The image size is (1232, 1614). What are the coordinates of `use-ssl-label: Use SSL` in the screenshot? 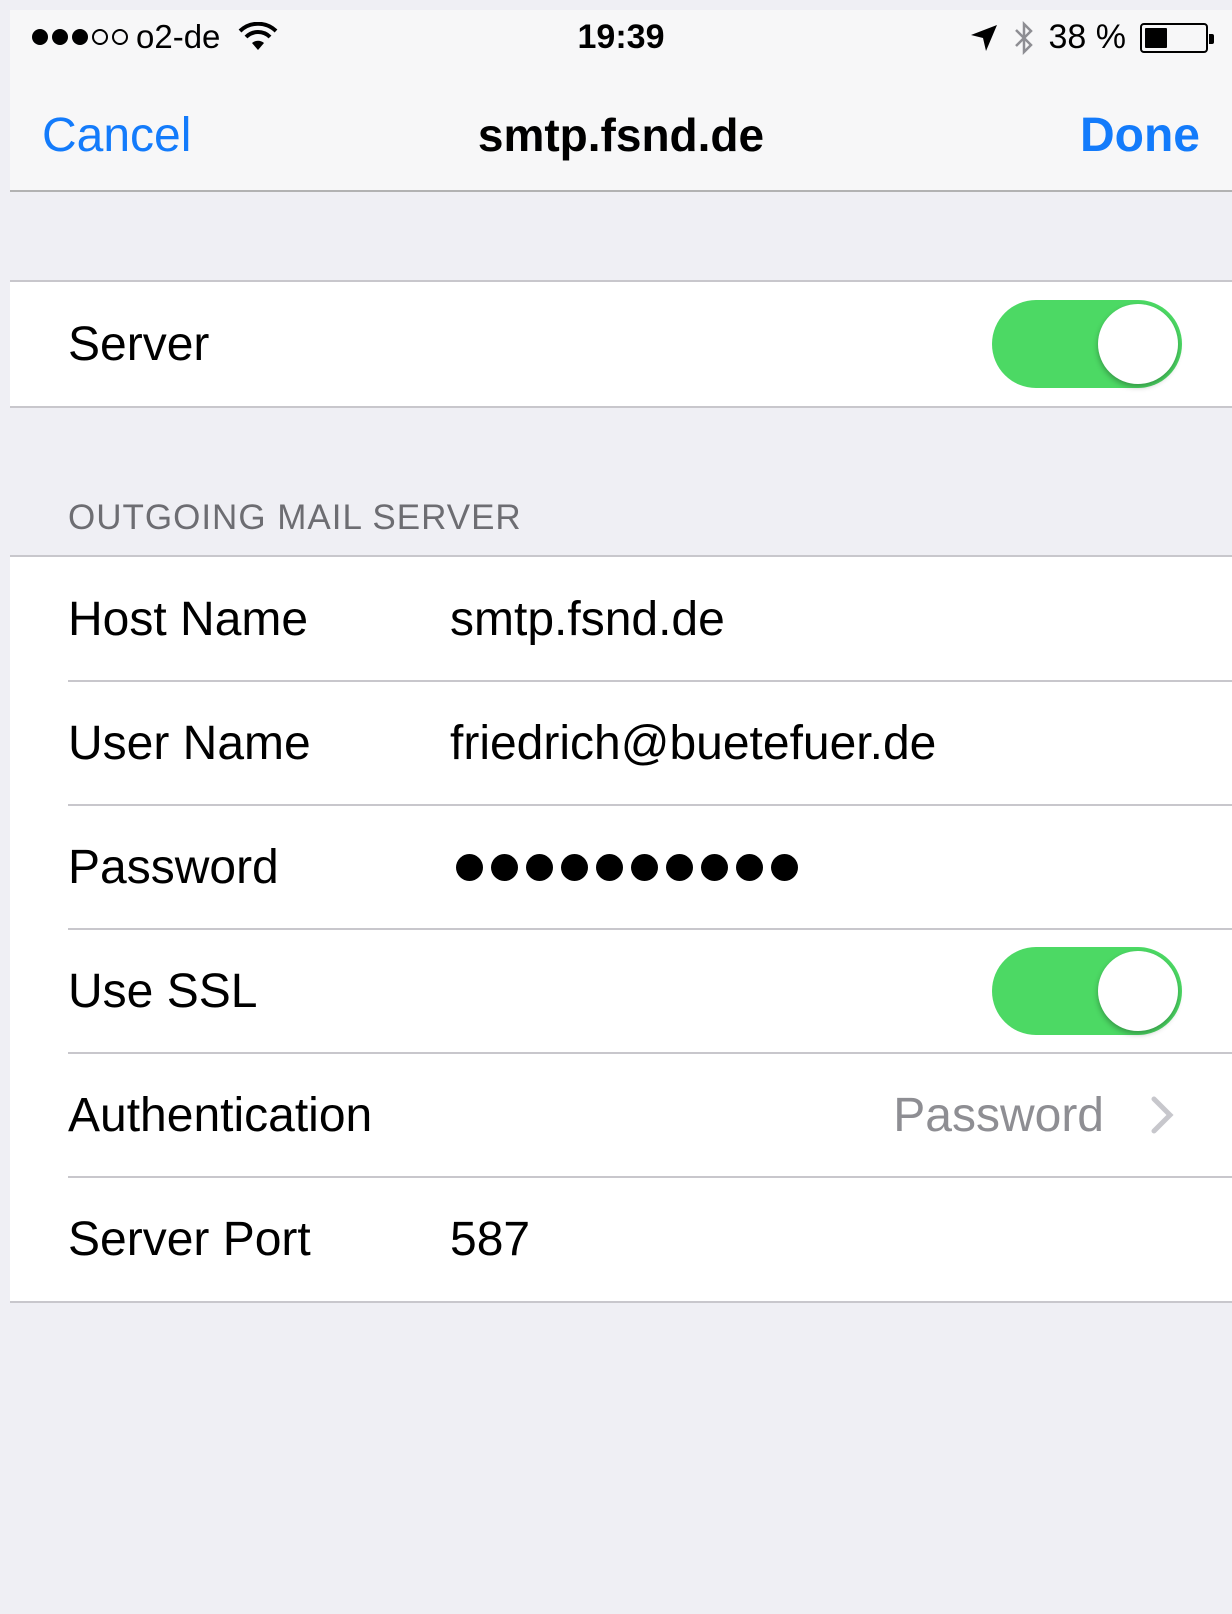 It's located at (163, 991).